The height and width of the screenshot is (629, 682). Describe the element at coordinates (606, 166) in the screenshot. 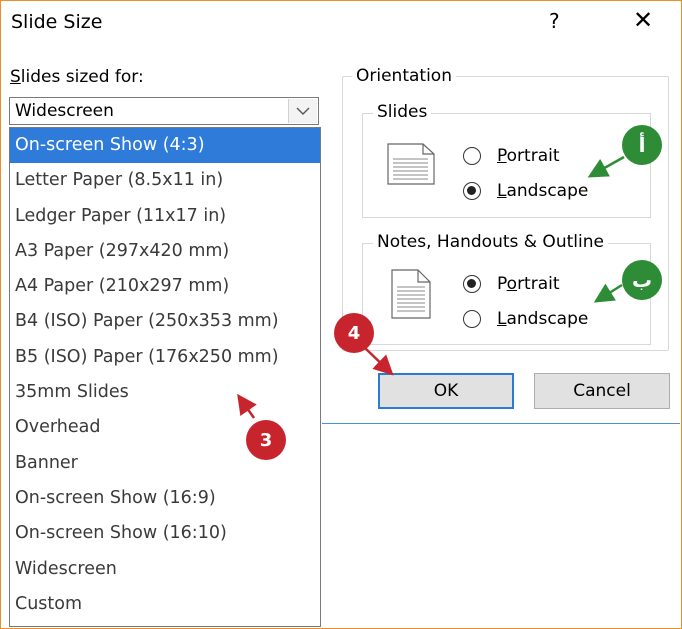

I see `arrow-alef` at that location.